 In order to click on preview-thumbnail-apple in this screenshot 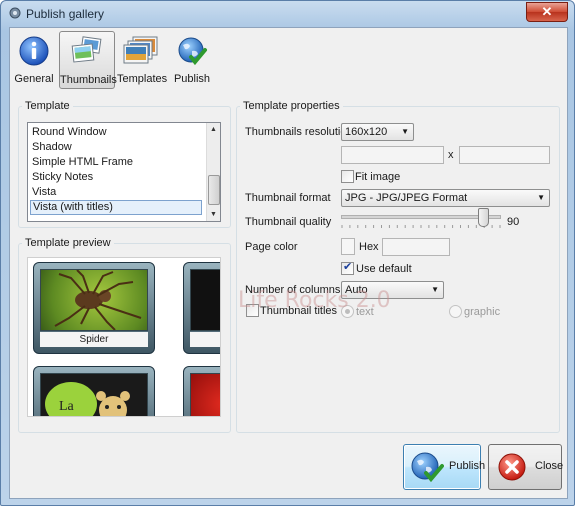, I will do `click(201, 391)`.